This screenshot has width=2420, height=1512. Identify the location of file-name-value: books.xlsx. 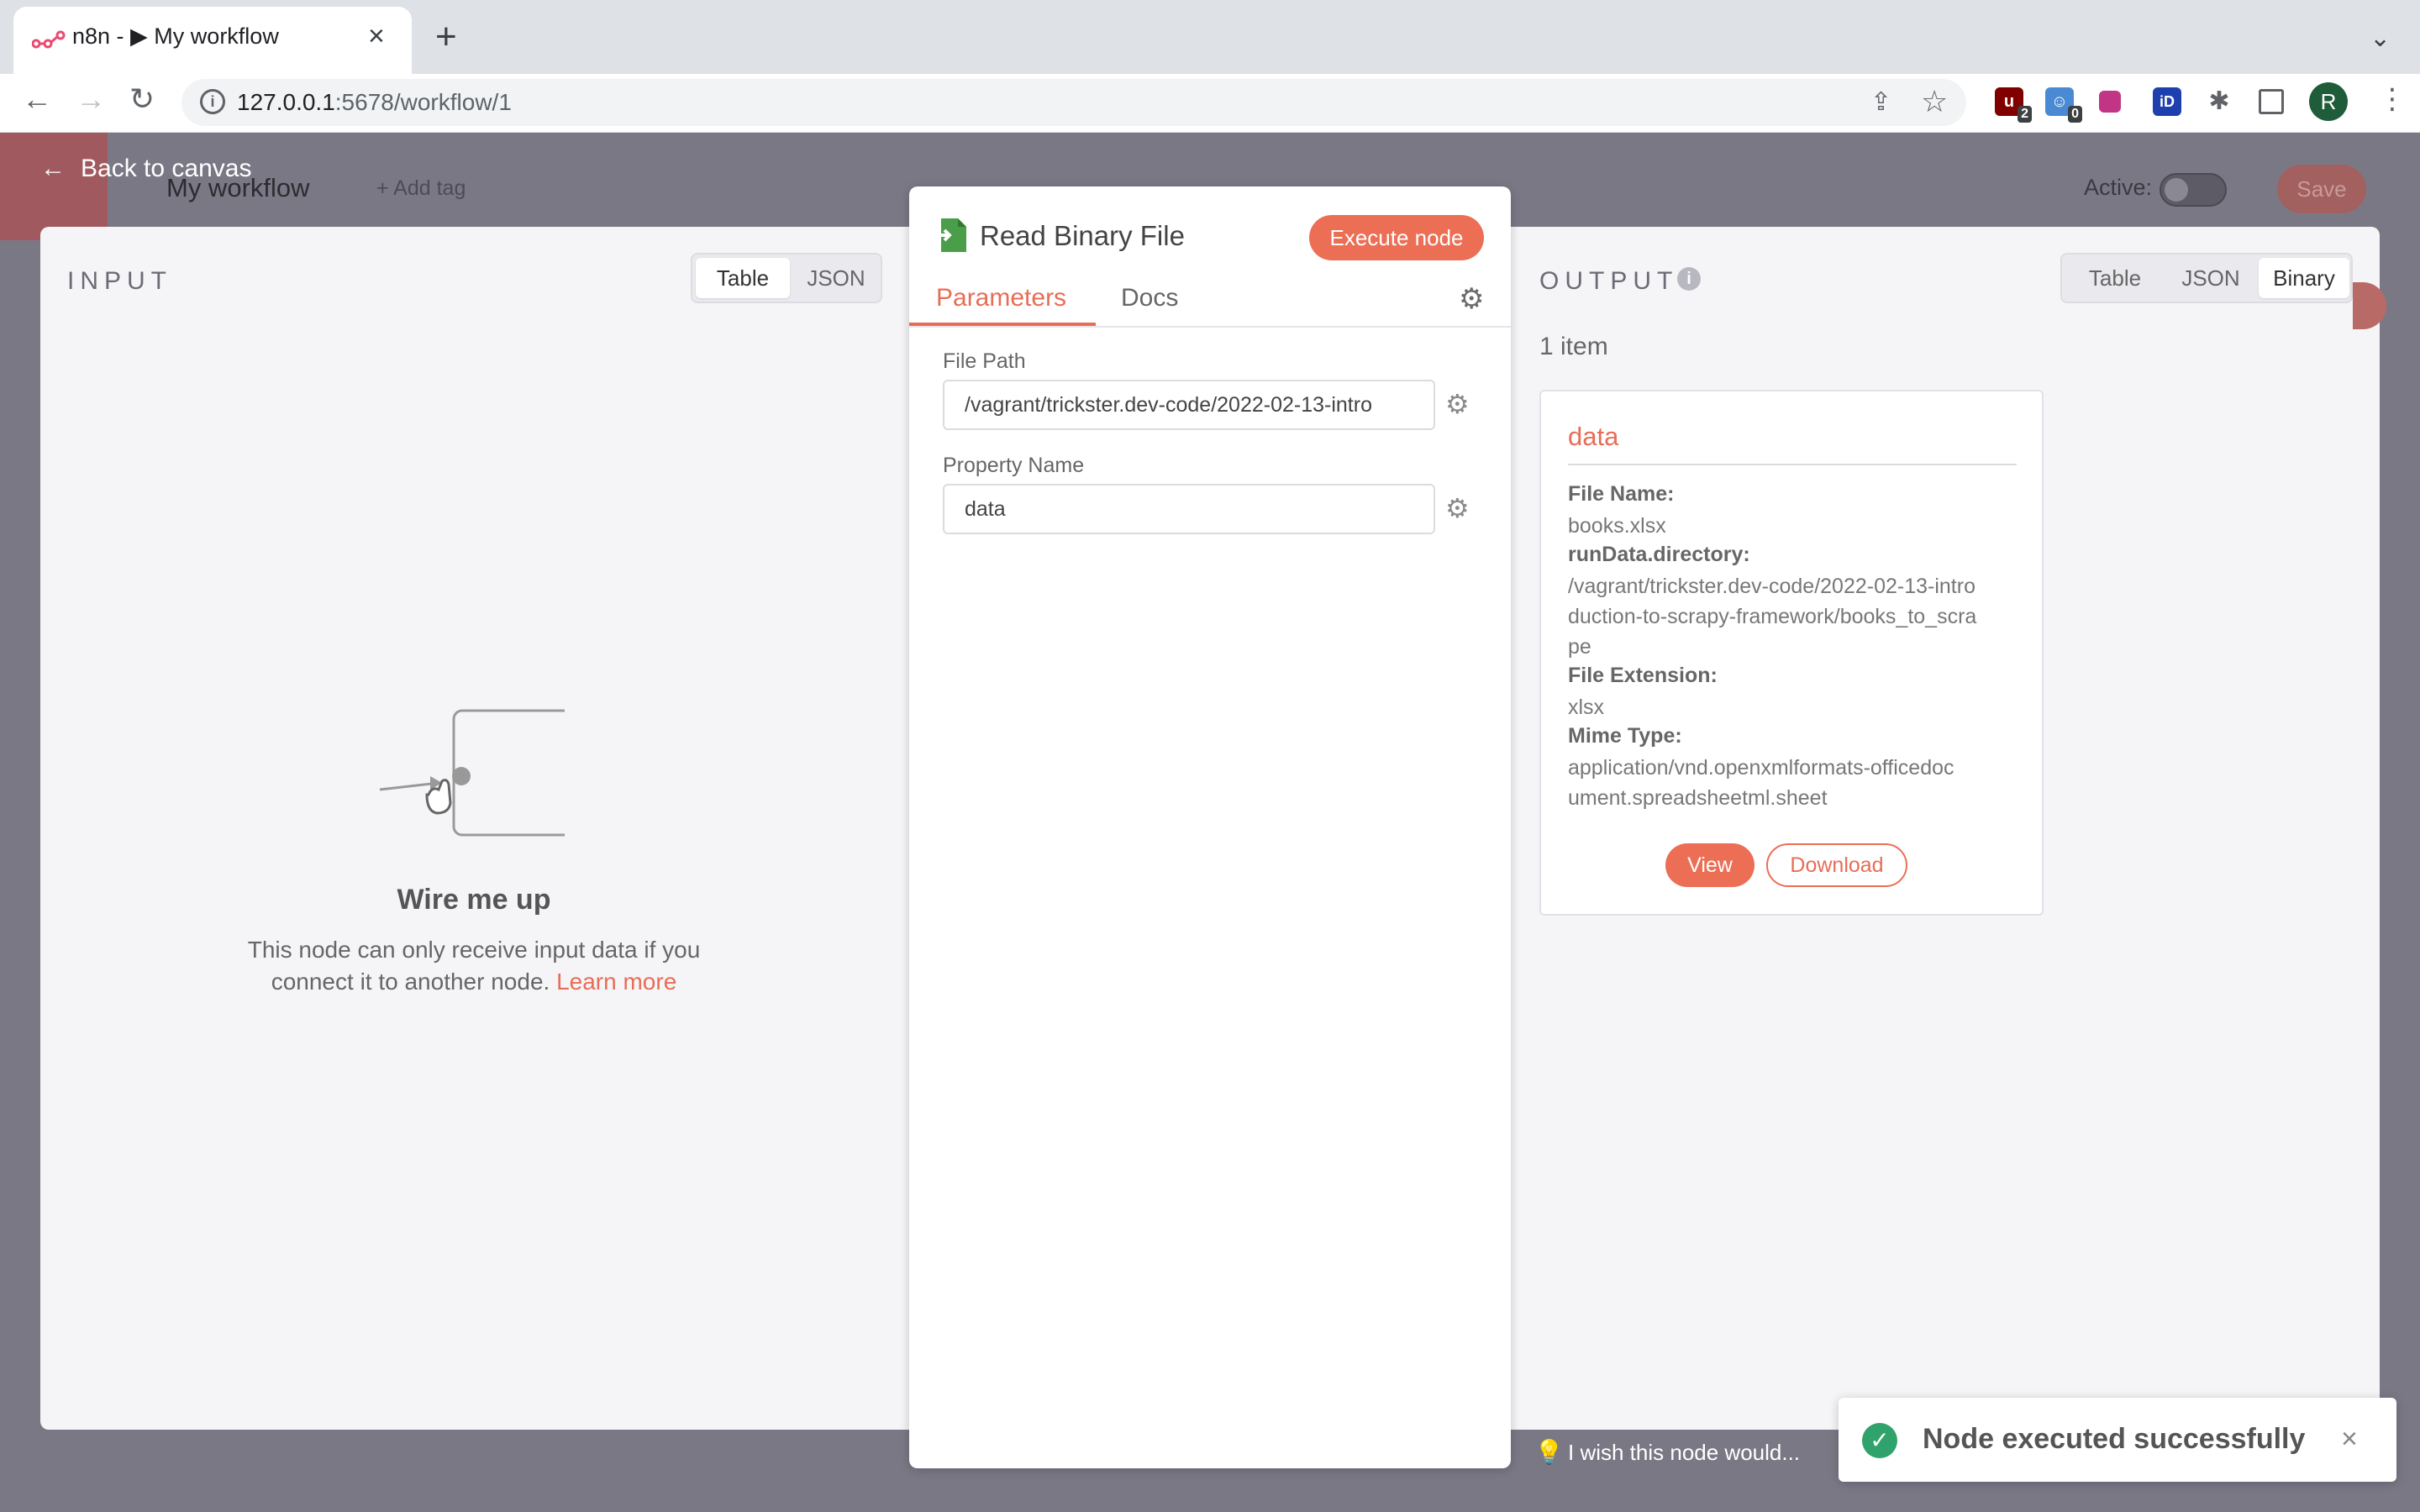
(1617, 526).